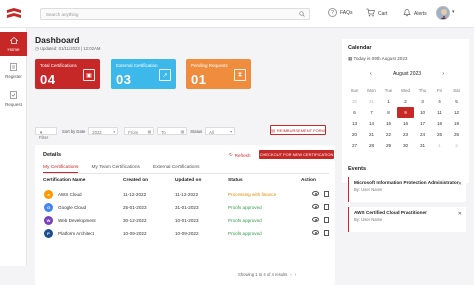  Describe the element at coordinates (308, 180) in the screenshot. I see `column-header: Action` at that location.